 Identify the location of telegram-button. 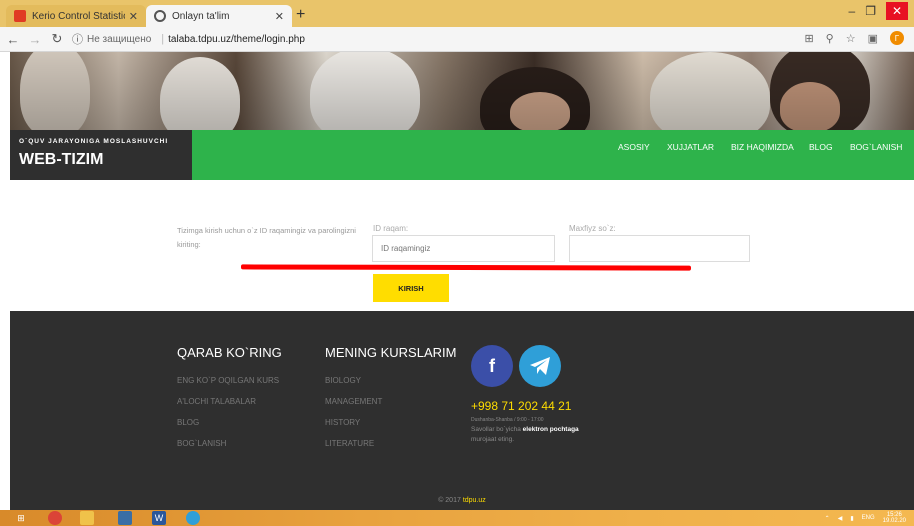
(540, 366).